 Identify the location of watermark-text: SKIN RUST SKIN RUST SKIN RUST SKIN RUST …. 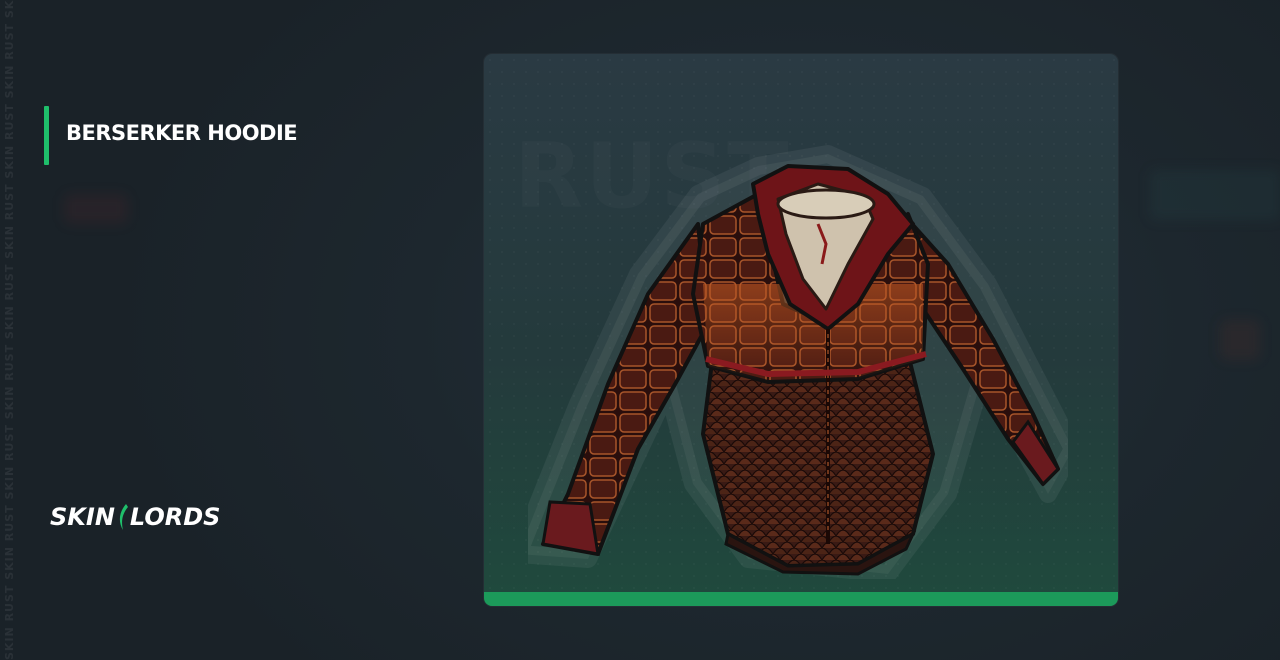
(9, 330).